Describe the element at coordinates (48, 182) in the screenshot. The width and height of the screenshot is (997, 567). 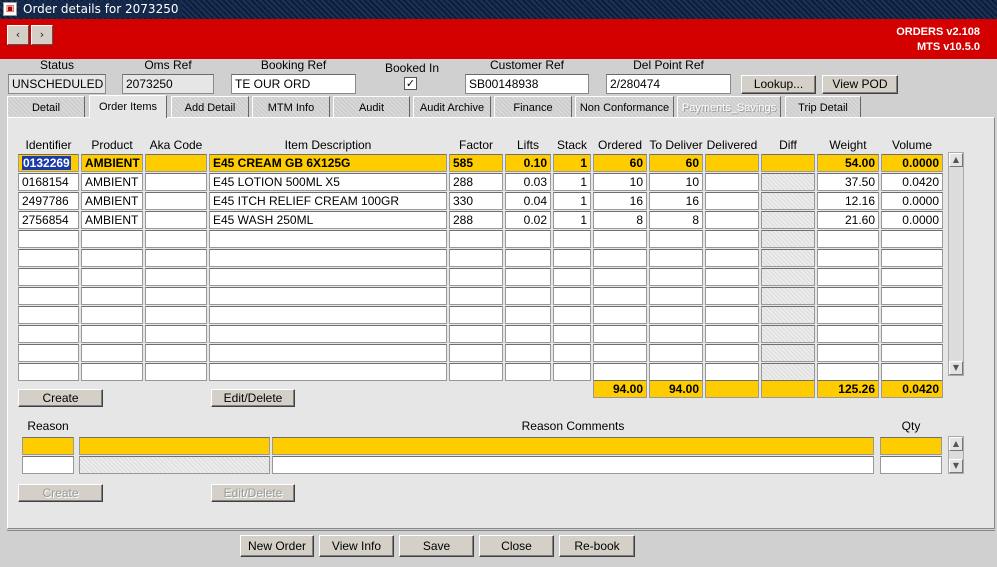
I see `item-cell: 0168154` at that location.